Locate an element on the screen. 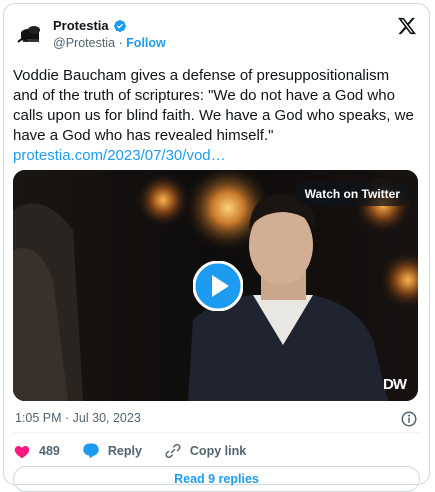 The height and width of the screenshot is (492, 435). like-count: 489 is located at coordinates (49, 451).